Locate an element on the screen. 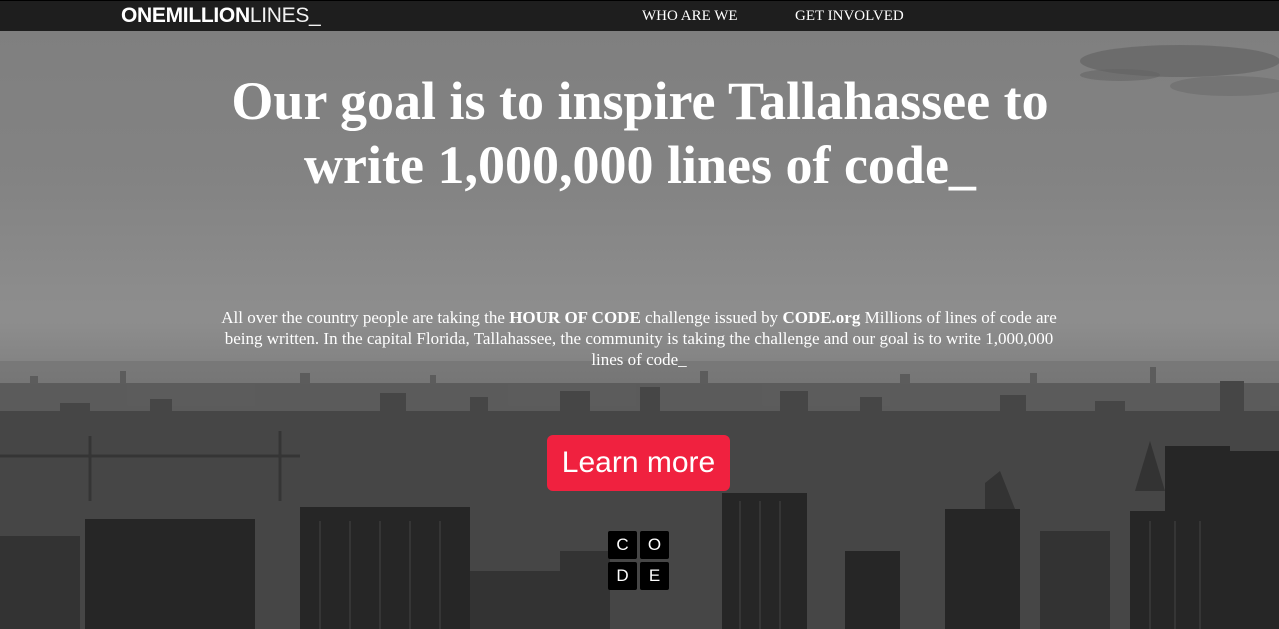 Image resolution: width=1279 pixels, height=629 pixels. brand-logo-bold: ONEMILLION is located at coordinates (185, 15).